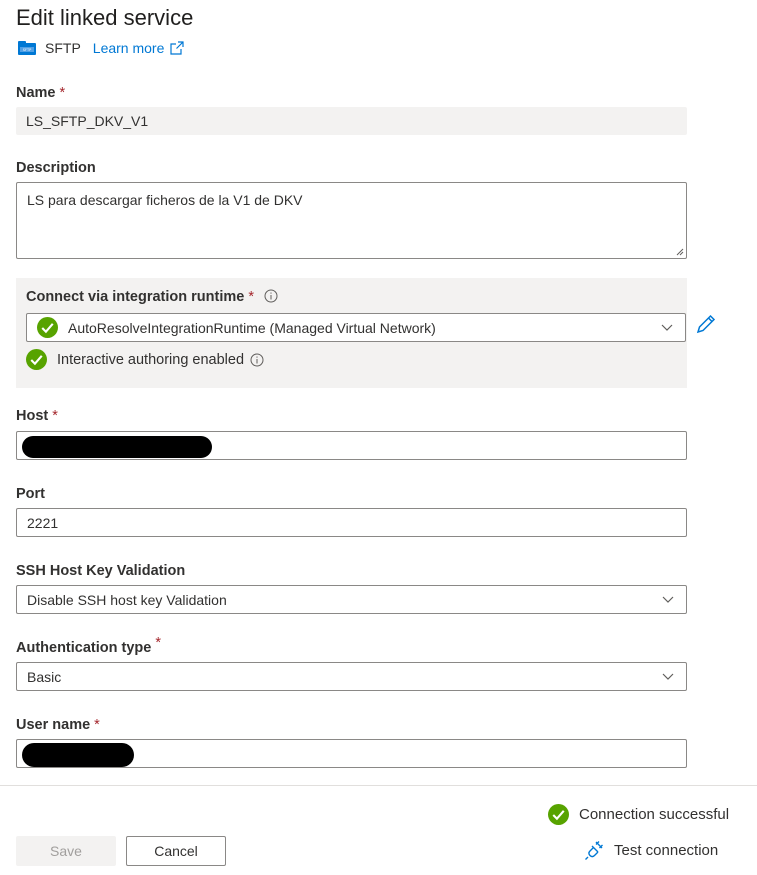 Image resolution: width=757 pixels, height=875 pixels. I want to click on learn-more-label: Learn more, so click(128, 48).